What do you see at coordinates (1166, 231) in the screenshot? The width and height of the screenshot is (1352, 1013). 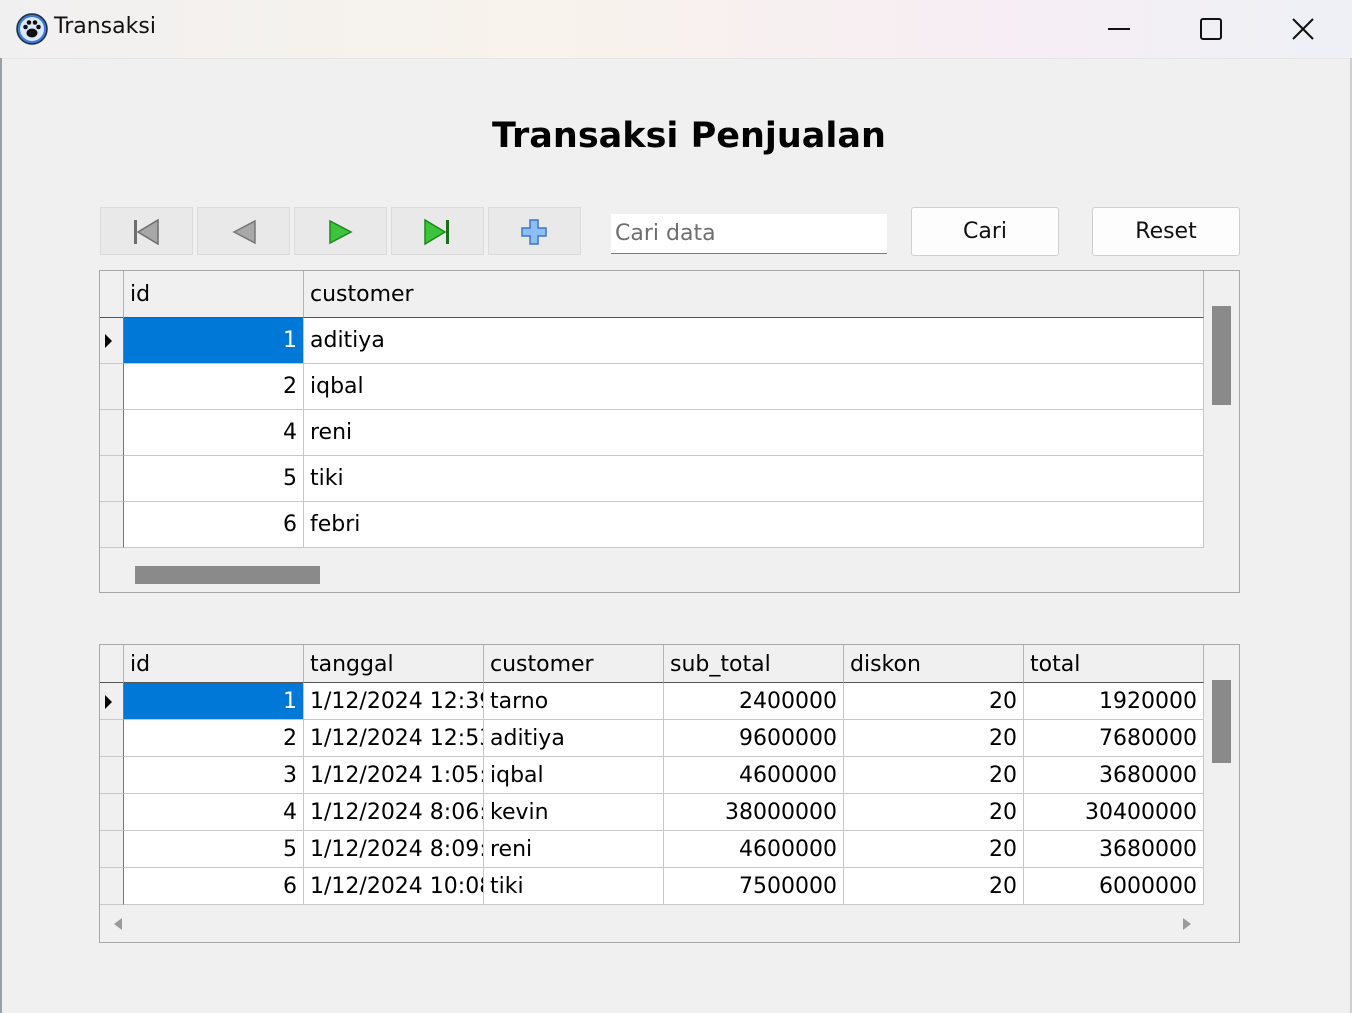 I see `reset-button: Reset` at bounding box center [1166, 231].